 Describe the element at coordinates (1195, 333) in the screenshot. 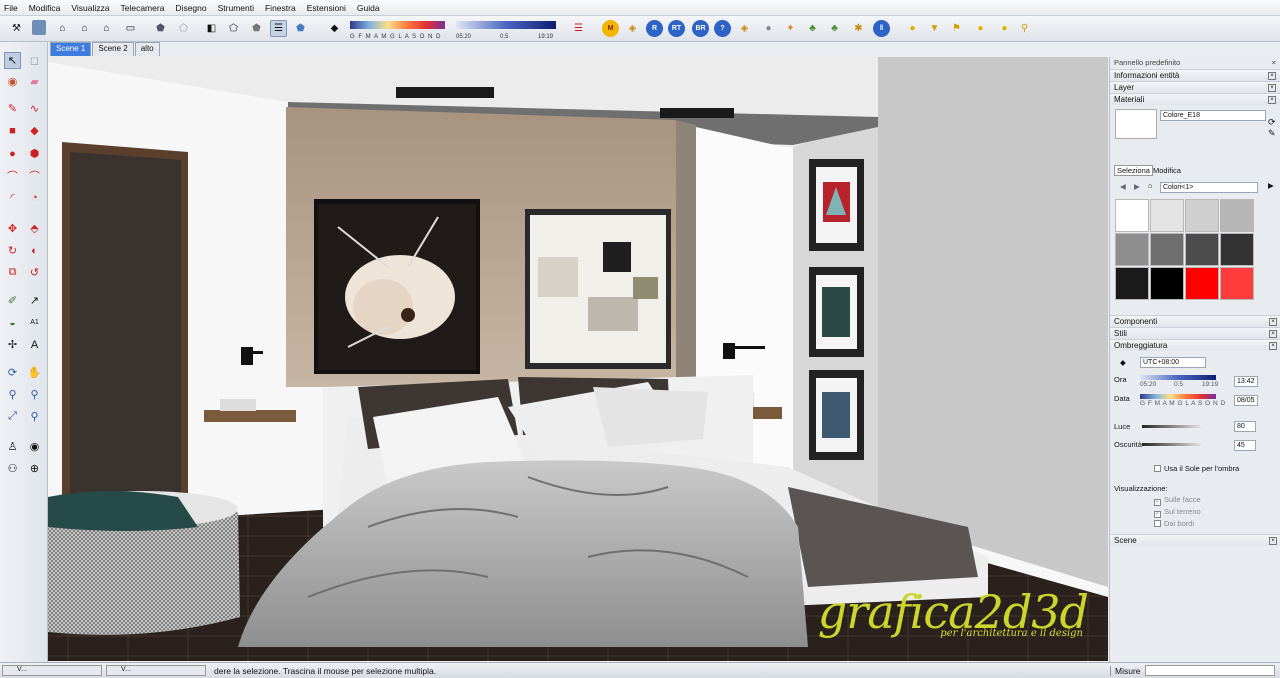

I see `section-styles: Stili ×` at that location.